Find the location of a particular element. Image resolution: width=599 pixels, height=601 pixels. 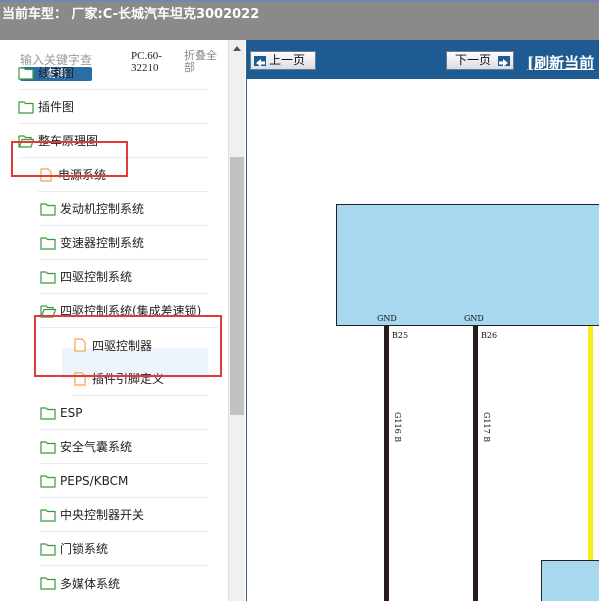

pin-label-b26: B26 is located at coordinates (489, 335).